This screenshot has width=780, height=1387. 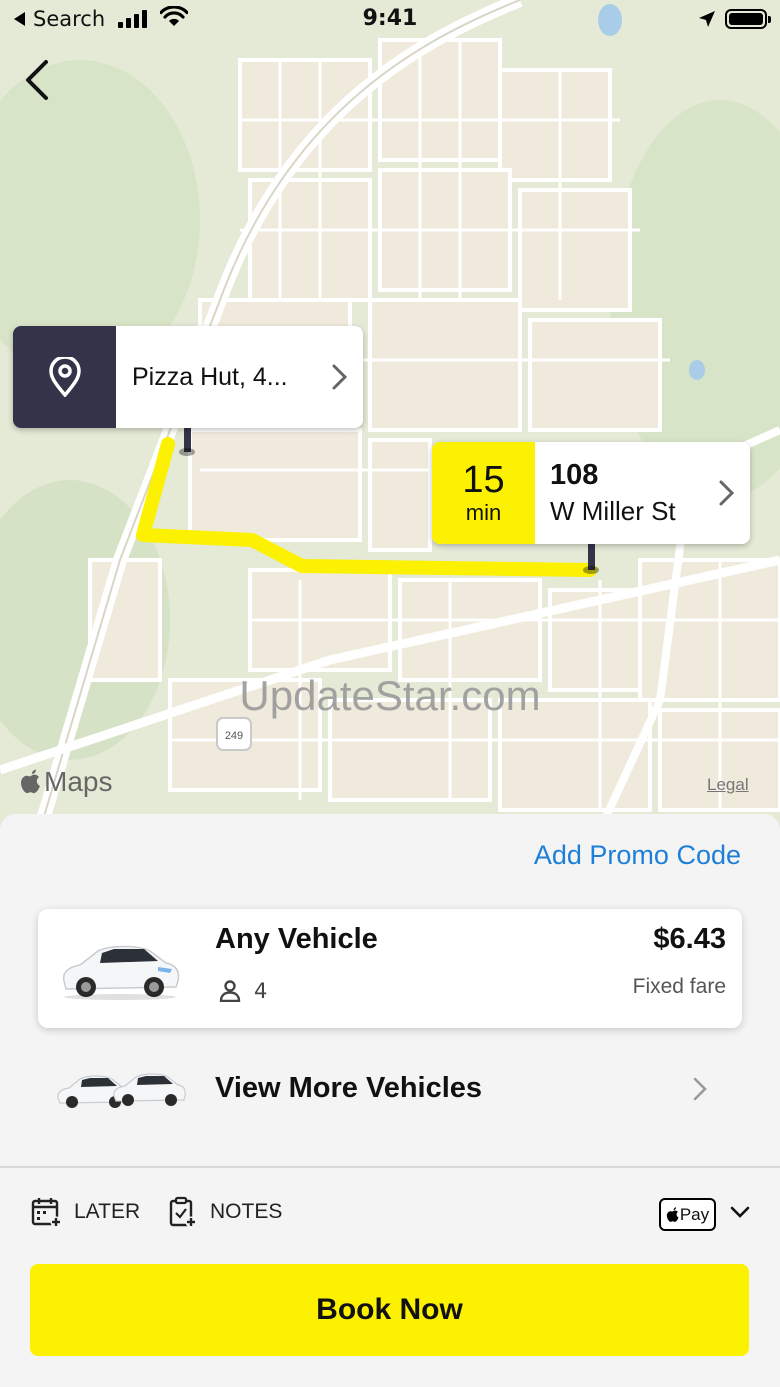 I want to click on person-icon, so click(x=230, y=991).